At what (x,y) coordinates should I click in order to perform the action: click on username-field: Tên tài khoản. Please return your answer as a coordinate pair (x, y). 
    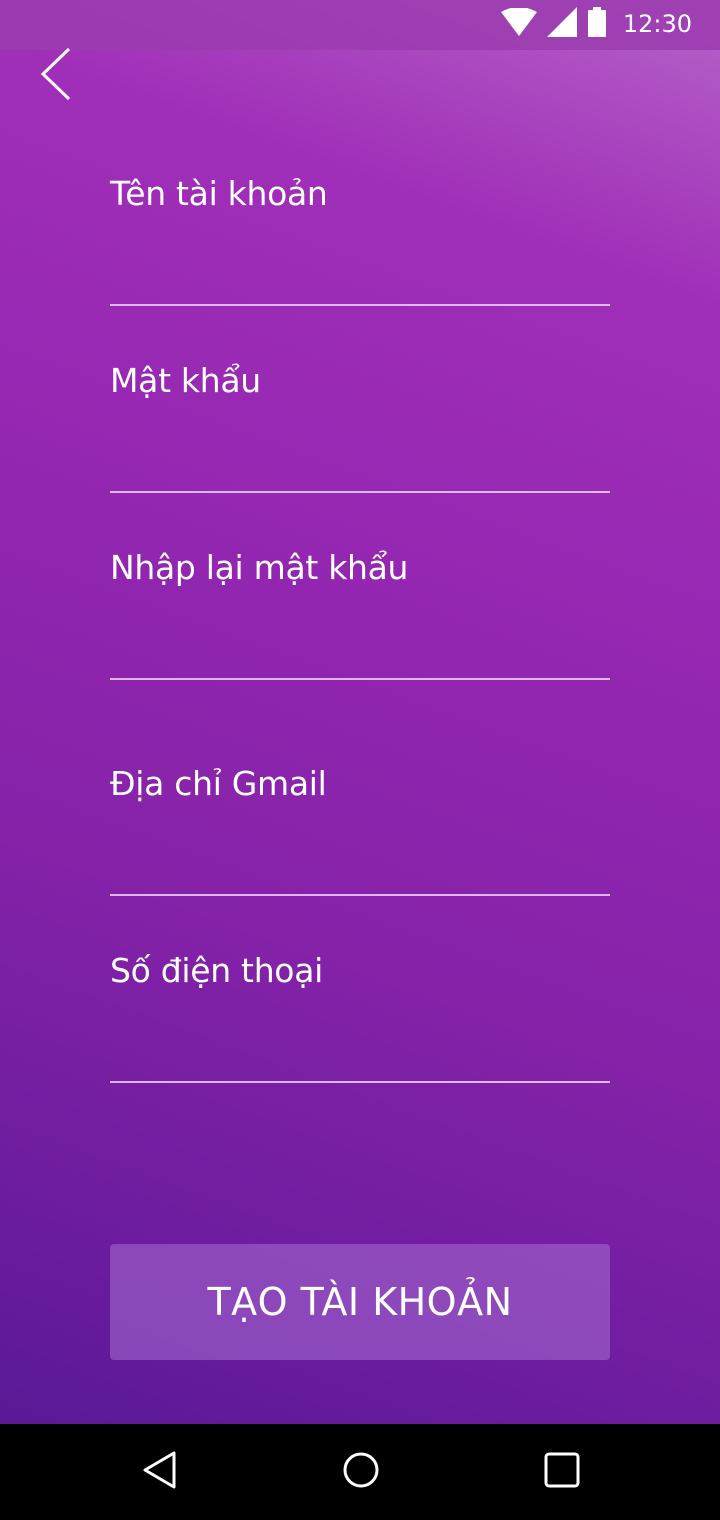
    Looking at the image, I should click on (360, 240).